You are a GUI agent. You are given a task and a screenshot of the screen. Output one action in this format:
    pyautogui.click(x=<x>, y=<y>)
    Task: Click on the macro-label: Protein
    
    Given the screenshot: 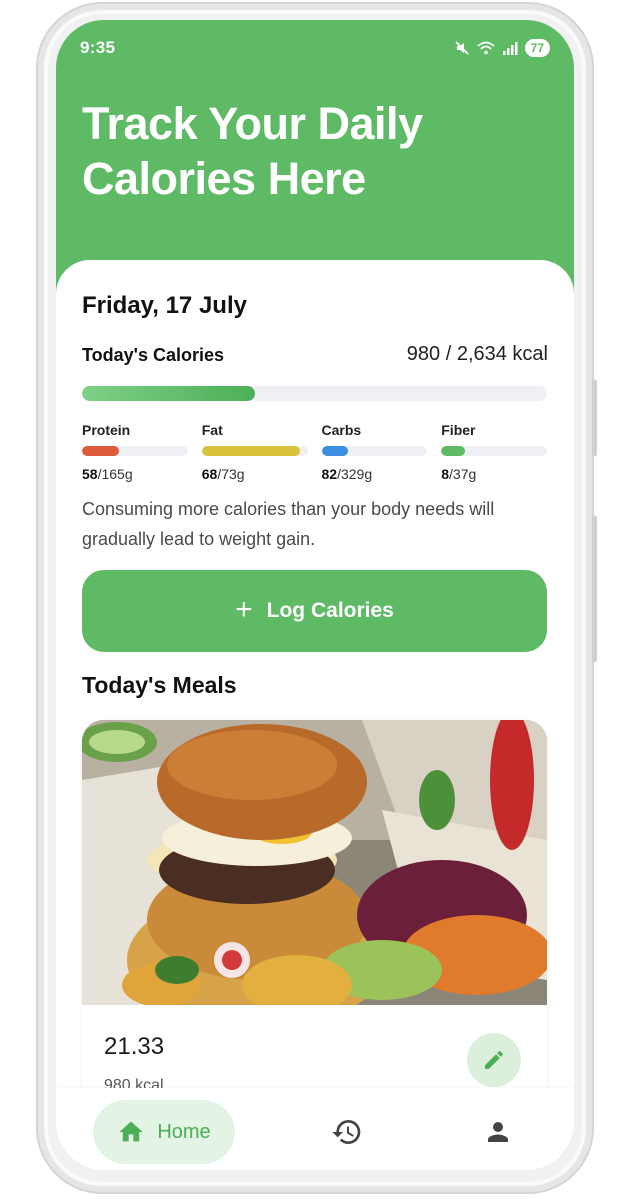 What is the action you would take?
    pyautogui.click(x=106, y=430)
    